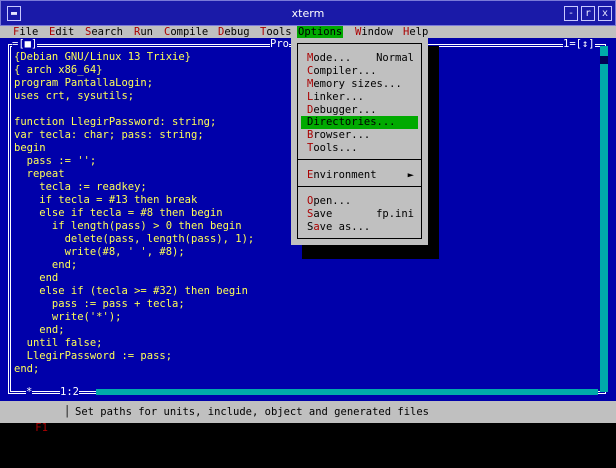  Describe the element at coordinates (134, 148) in the screenshot. I see `code-line: begin` at that location.